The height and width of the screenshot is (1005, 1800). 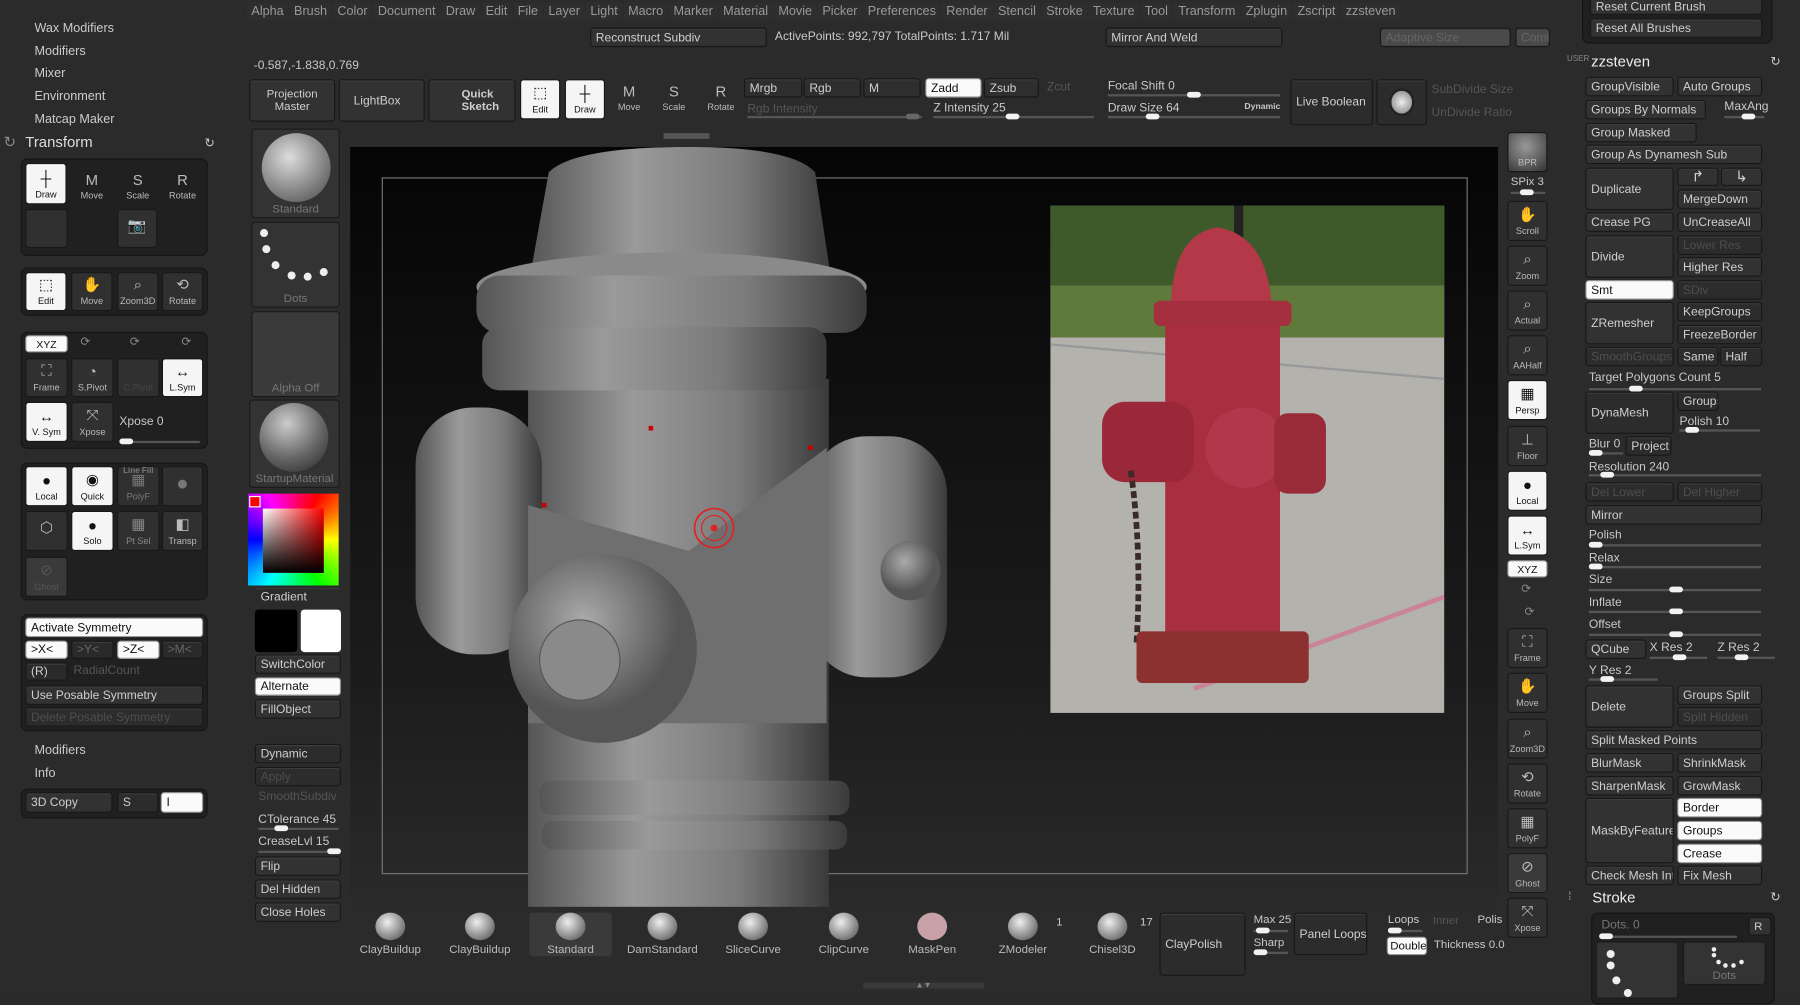 What do you see at coordinates (892, 88) in the screenshot?
I see `m-button: M` at bounding box center [892, 88].